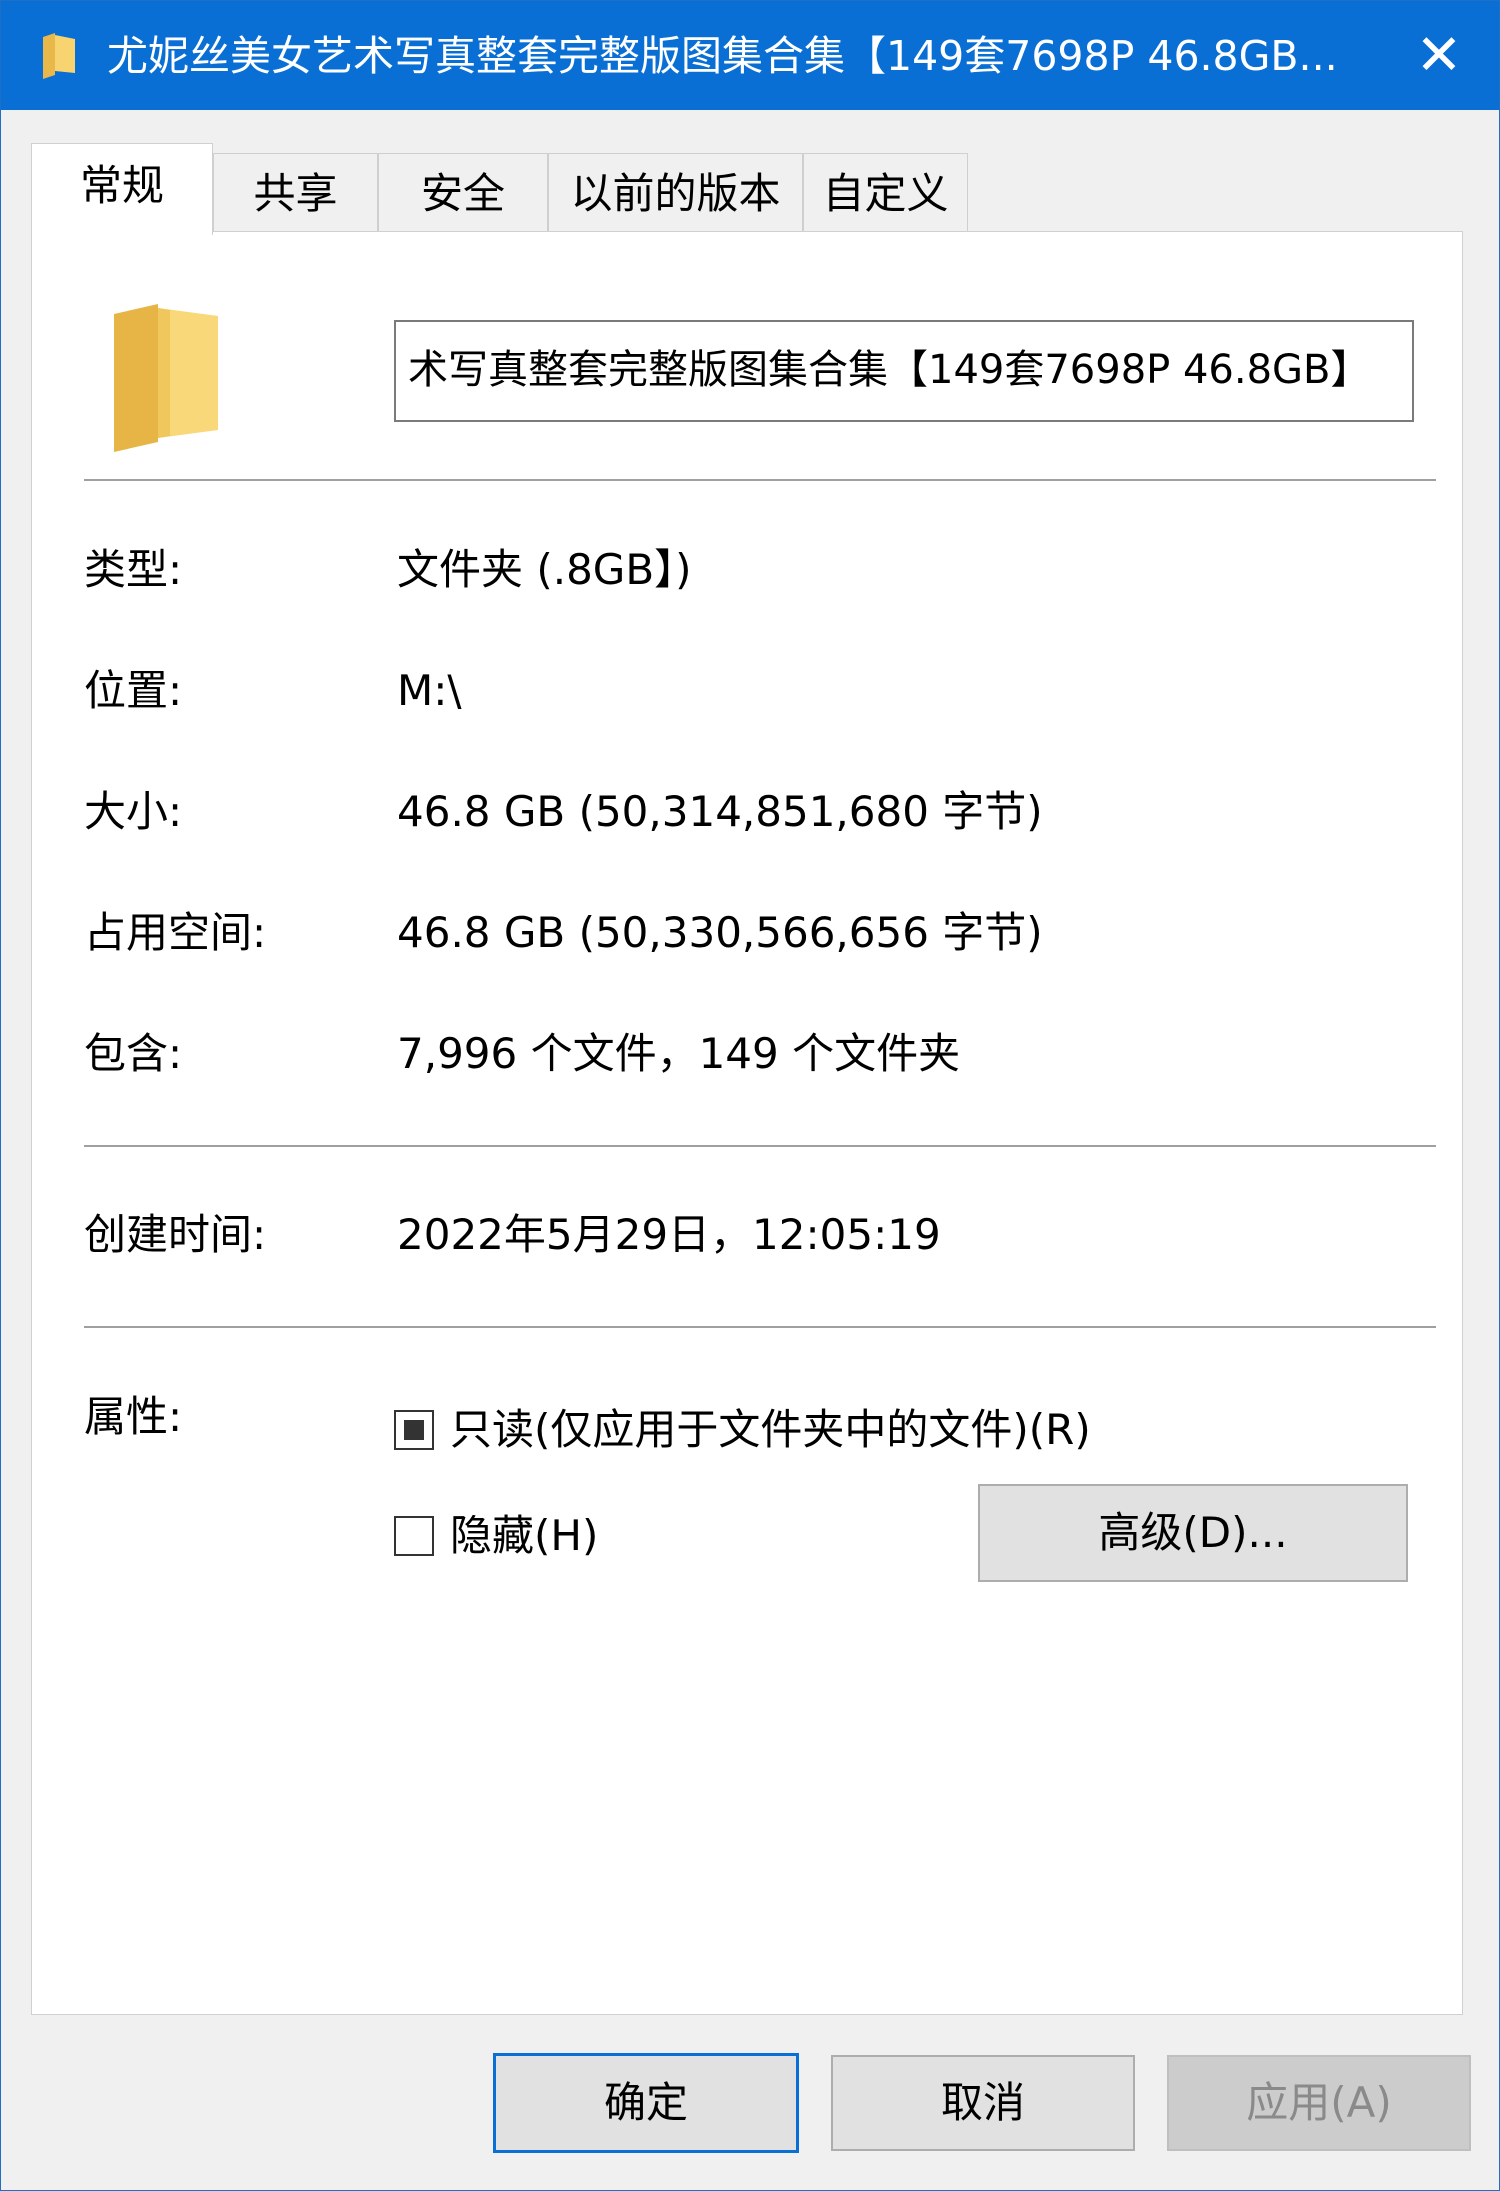 This screenshot has width=1500, height=2191. Describe the element at coordinates (983, 2103) in the screenshot. I see `cancel-button: 取消` at that location.